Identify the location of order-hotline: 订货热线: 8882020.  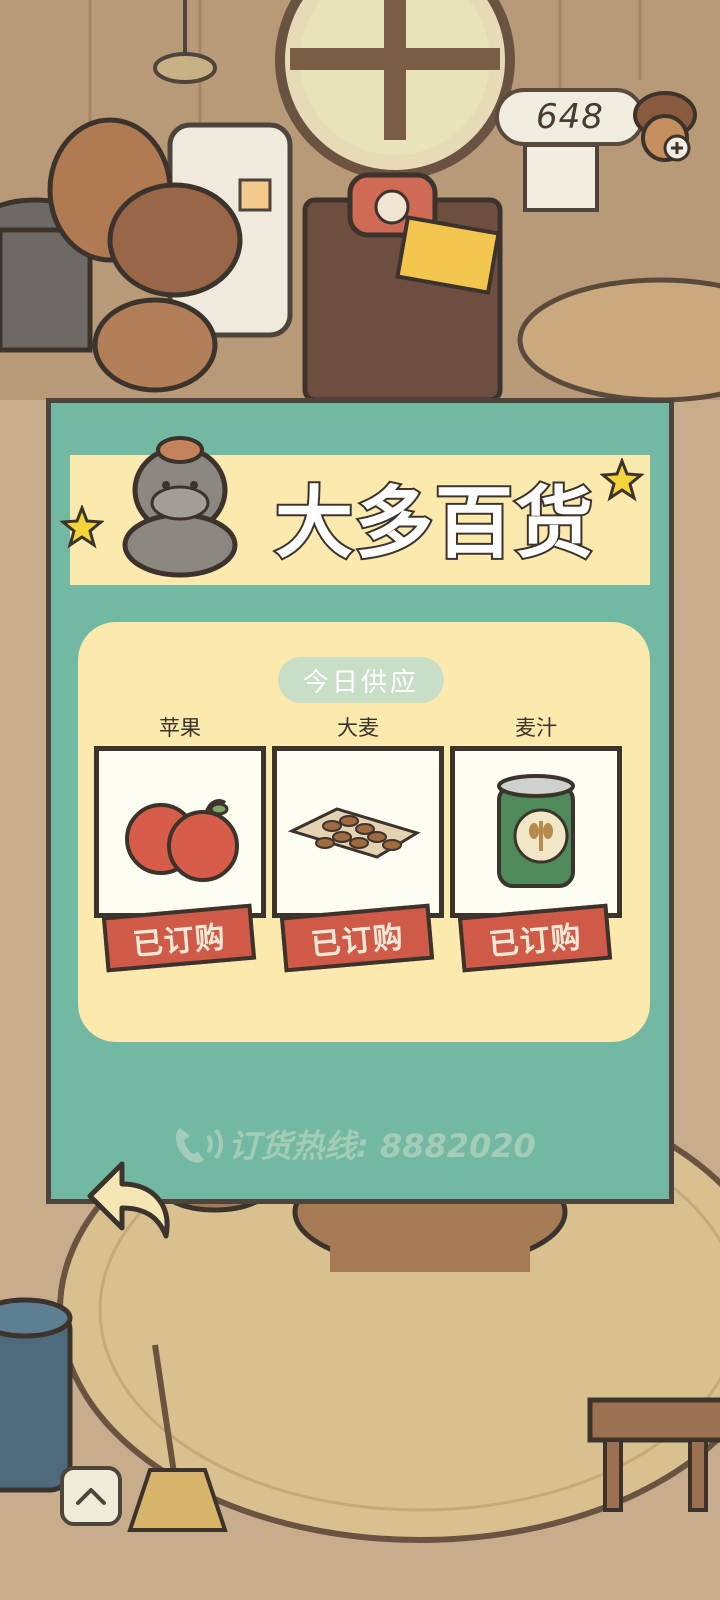
(380, 1144).